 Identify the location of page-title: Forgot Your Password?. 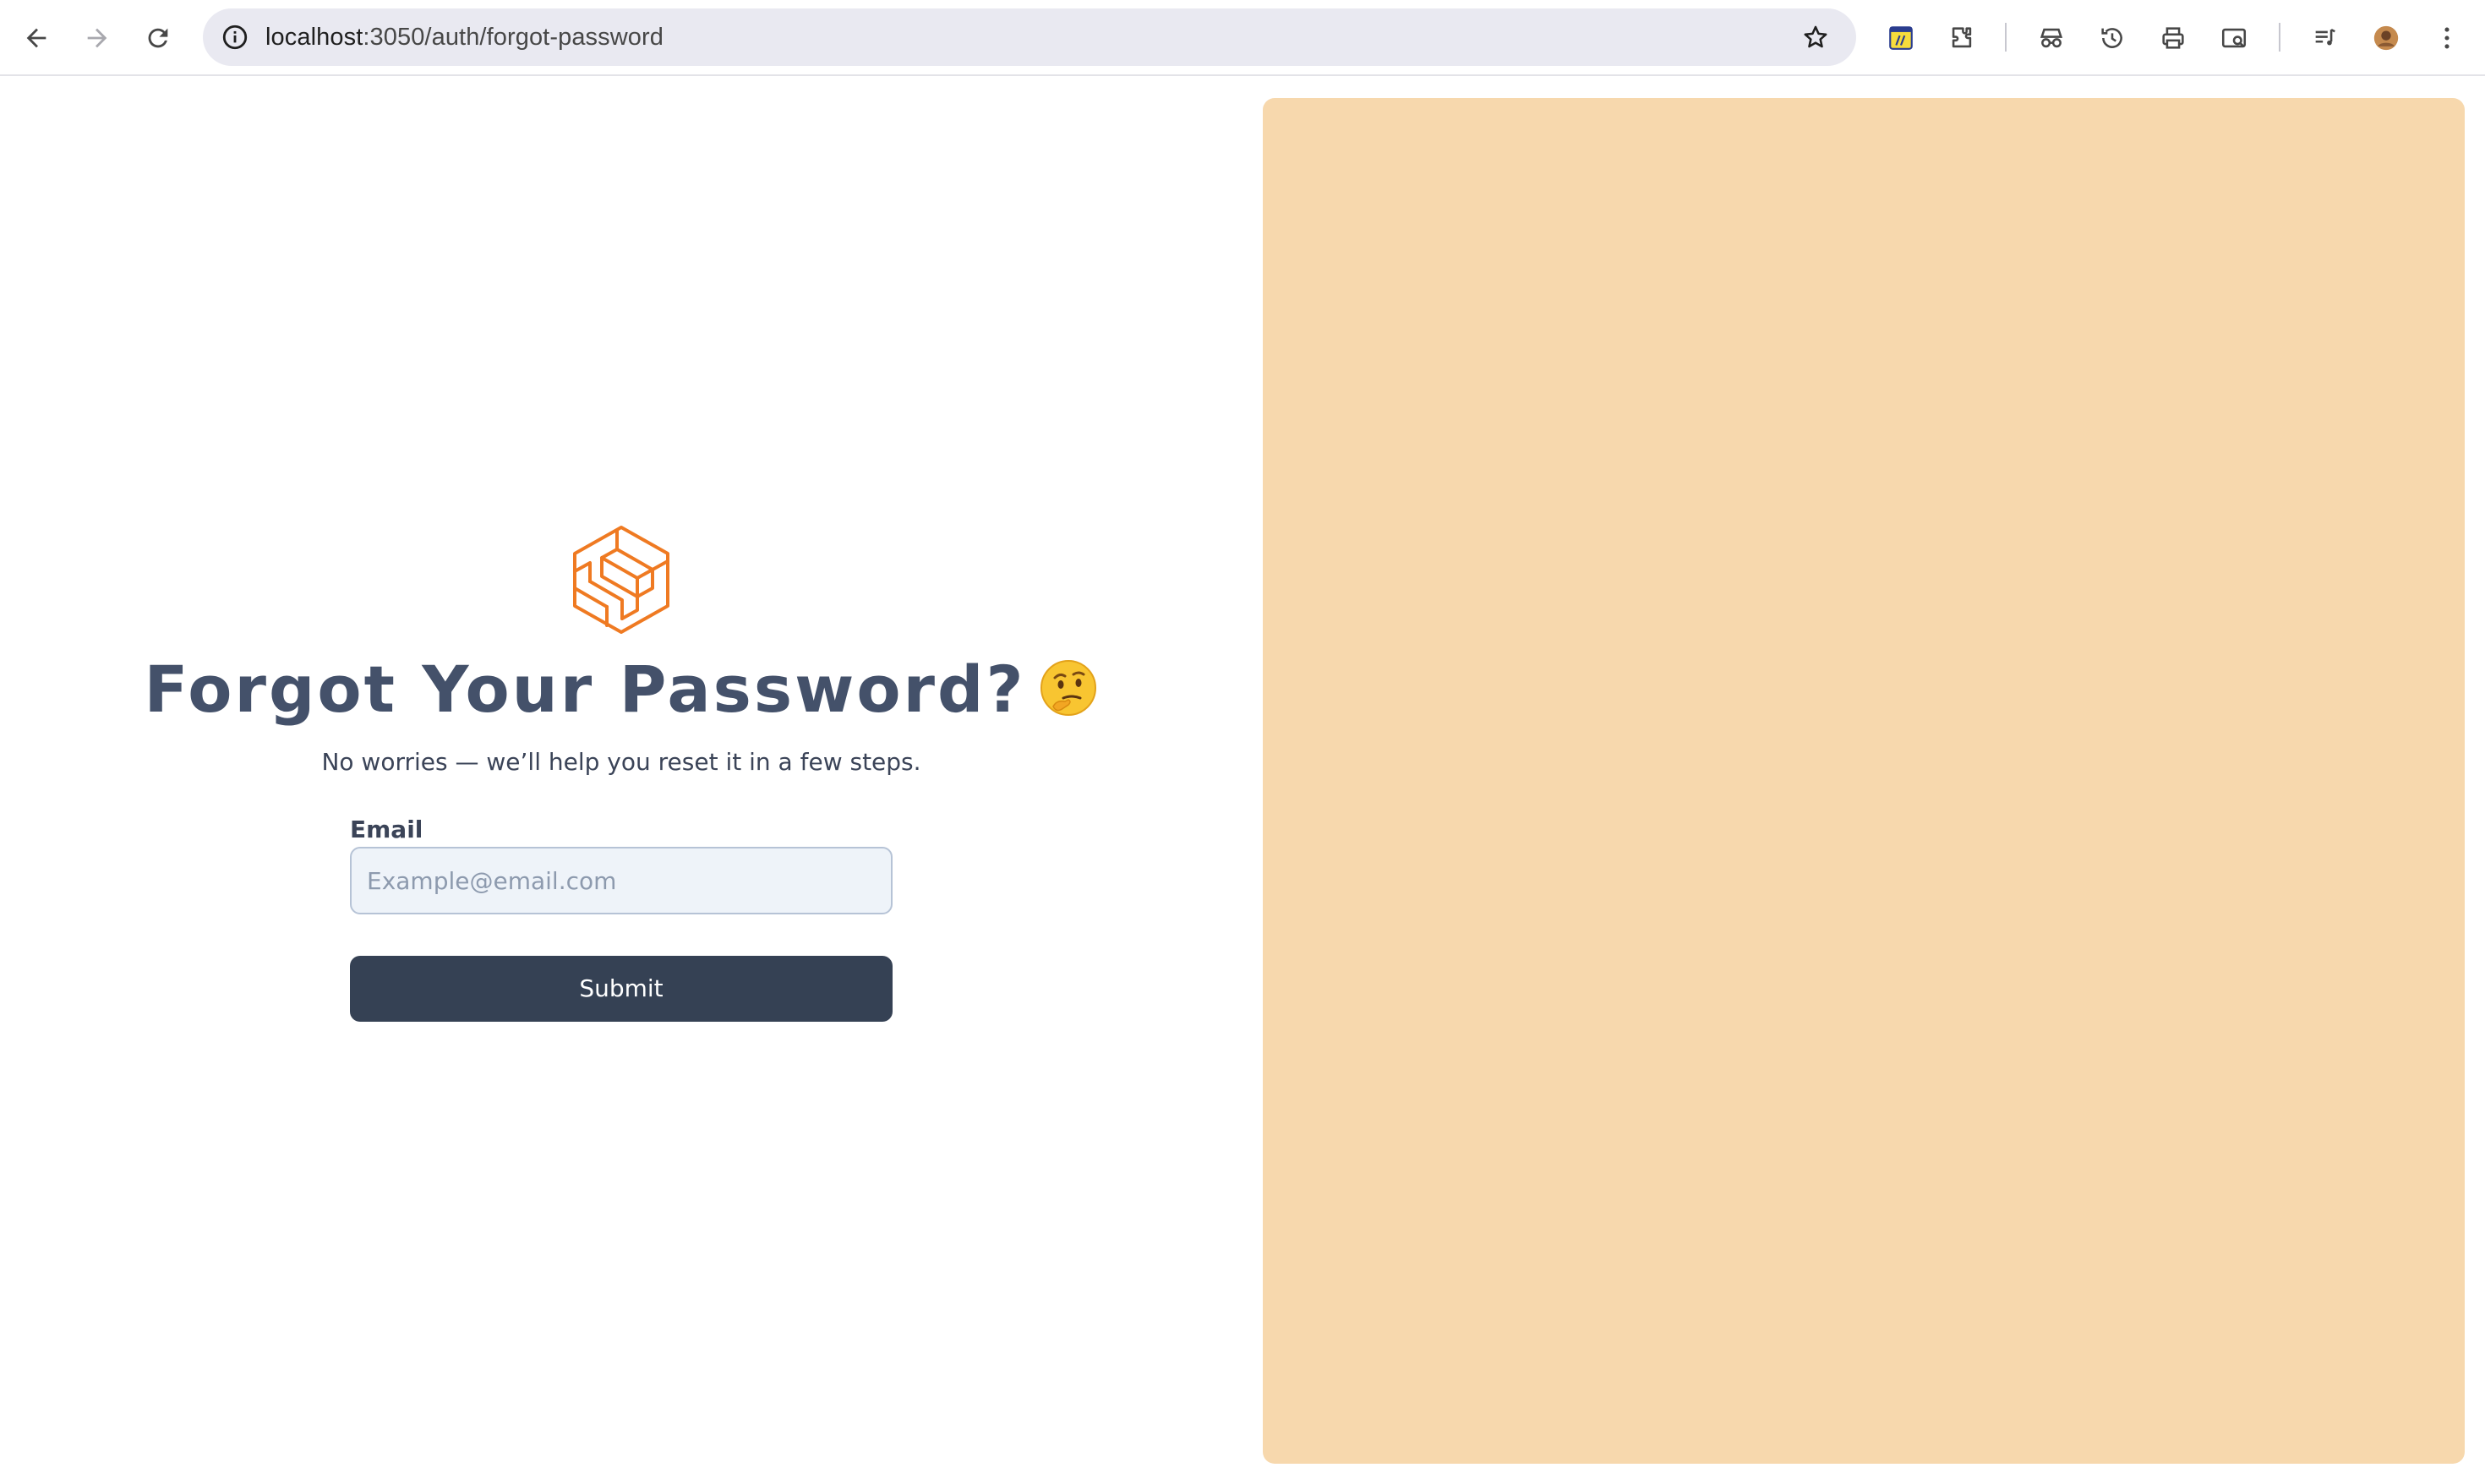
(621, 689).